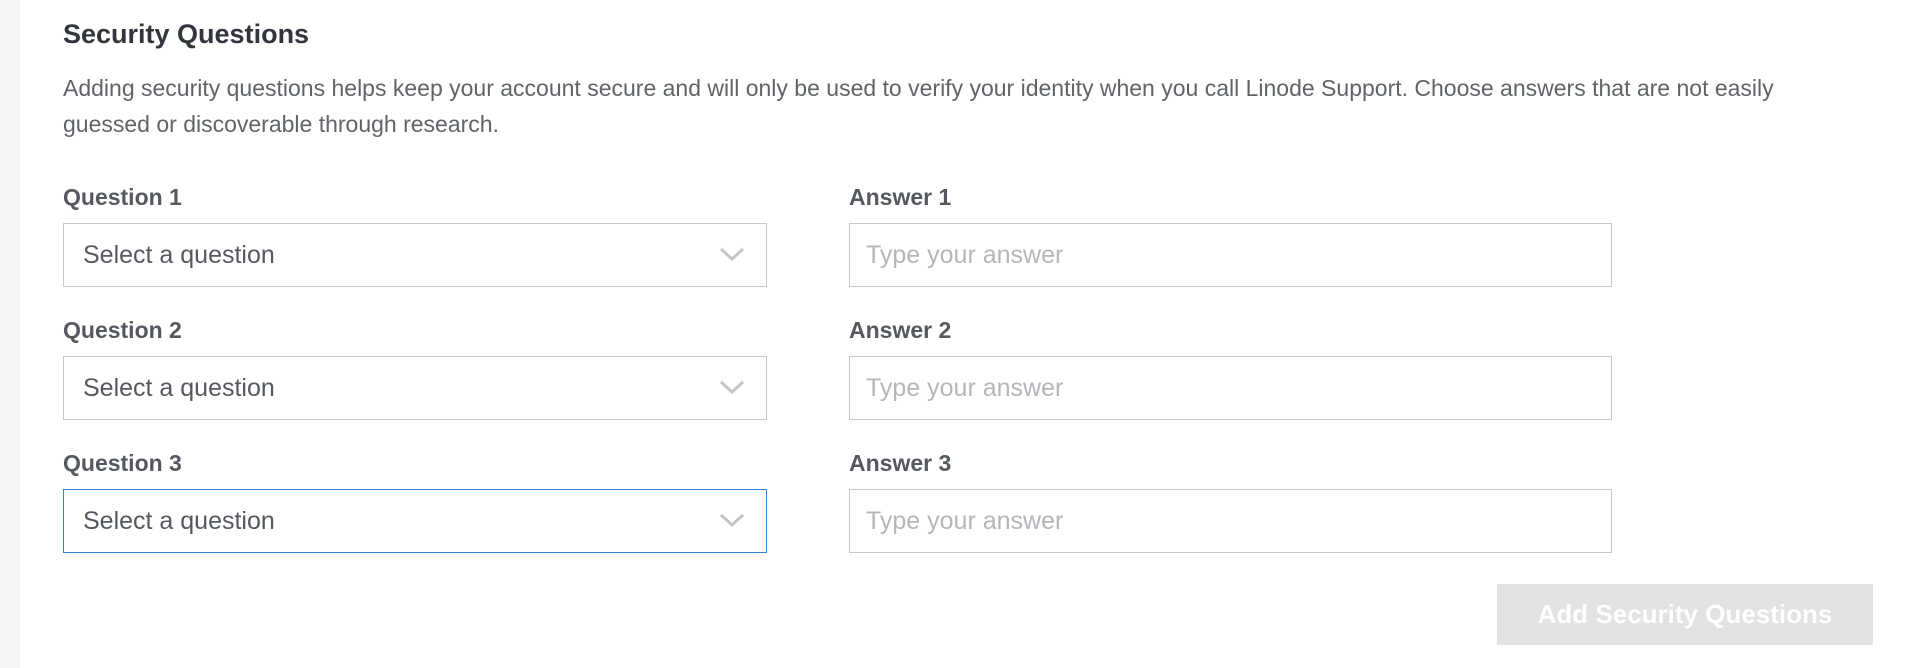 Image resolution: width=1924 pixels, height=668 pixels. I want to click on answer-2-input, so click(1230, 388).